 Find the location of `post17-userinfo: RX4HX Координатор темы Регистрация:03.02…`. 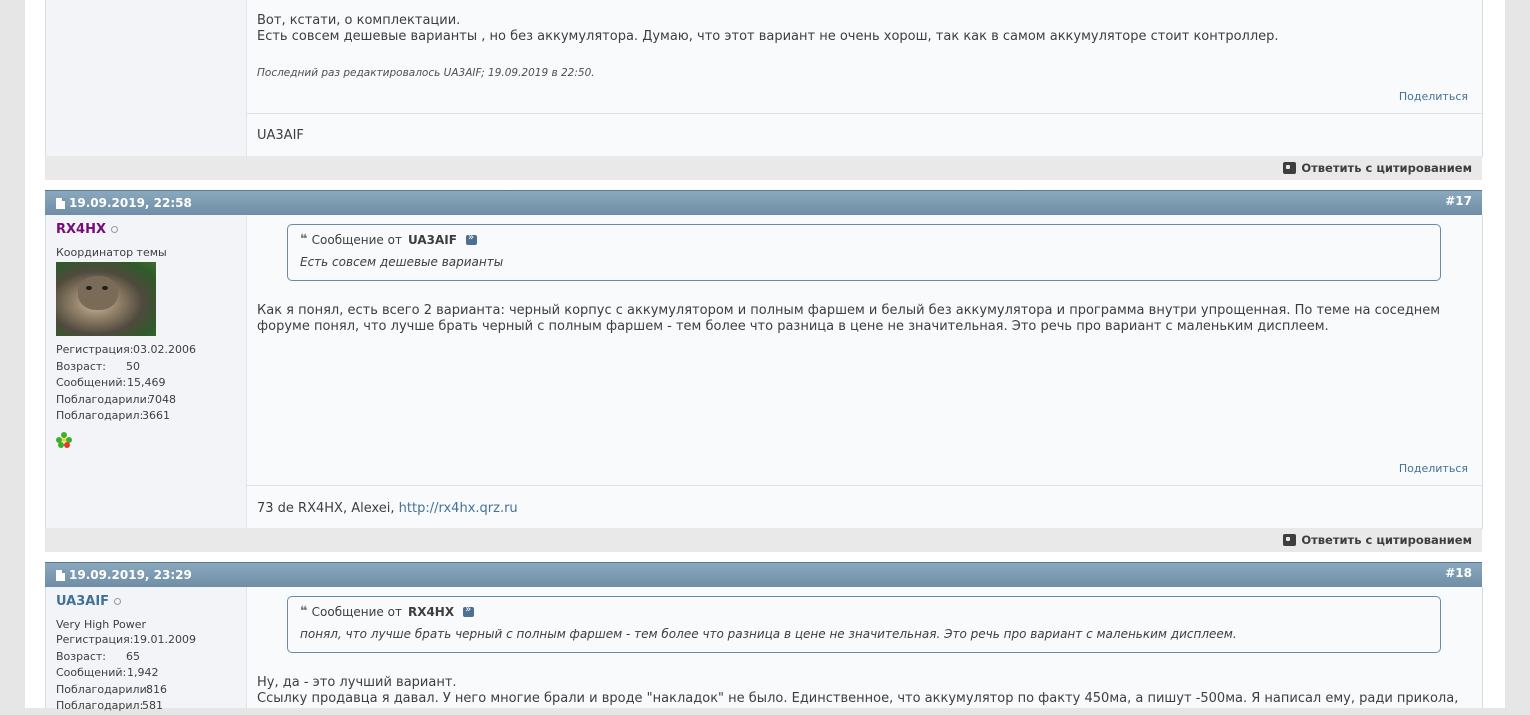

post17-userinfo: RX4HX Координатор темы Регистрация:03.02… is located at coordinates (126, 335).